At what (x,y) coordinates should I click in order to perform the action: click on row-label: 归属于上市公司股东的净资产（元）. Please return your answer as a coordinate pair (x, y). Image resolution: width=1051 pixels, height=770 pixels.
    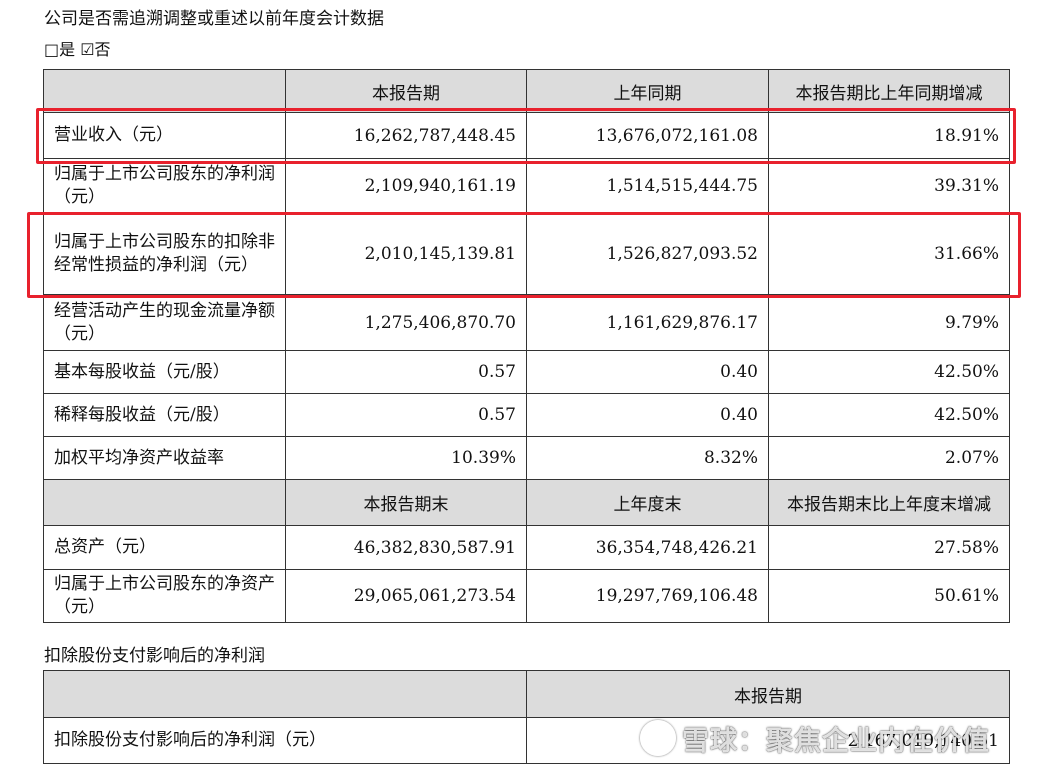
    Looking at the image, I should click on (164, 596).